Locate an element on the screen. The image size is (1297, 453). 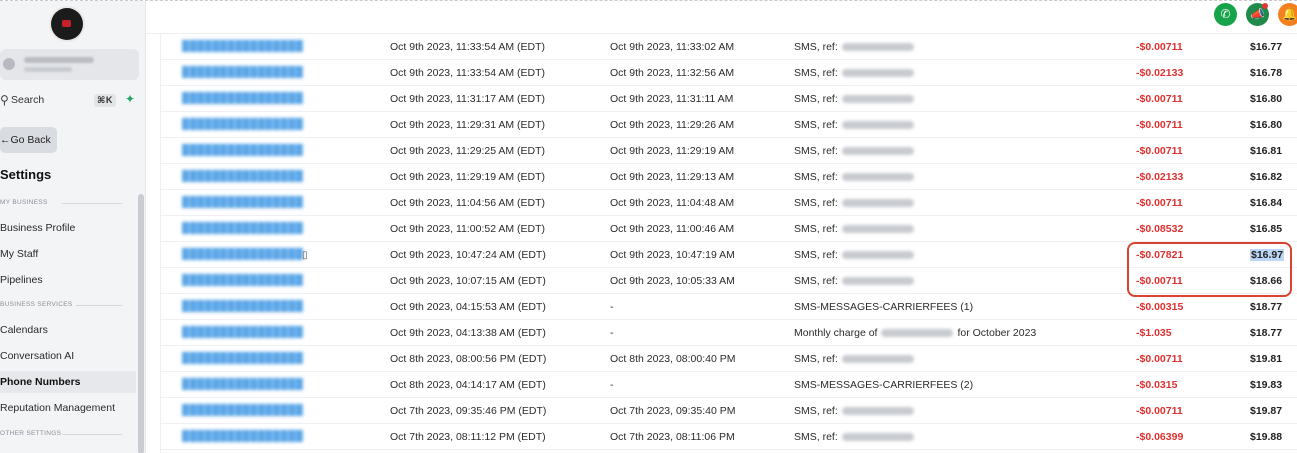
created-at-cell: Oct 8th 2023, 04:14:17 AM (EDT) is located at coordinates (468, 385).